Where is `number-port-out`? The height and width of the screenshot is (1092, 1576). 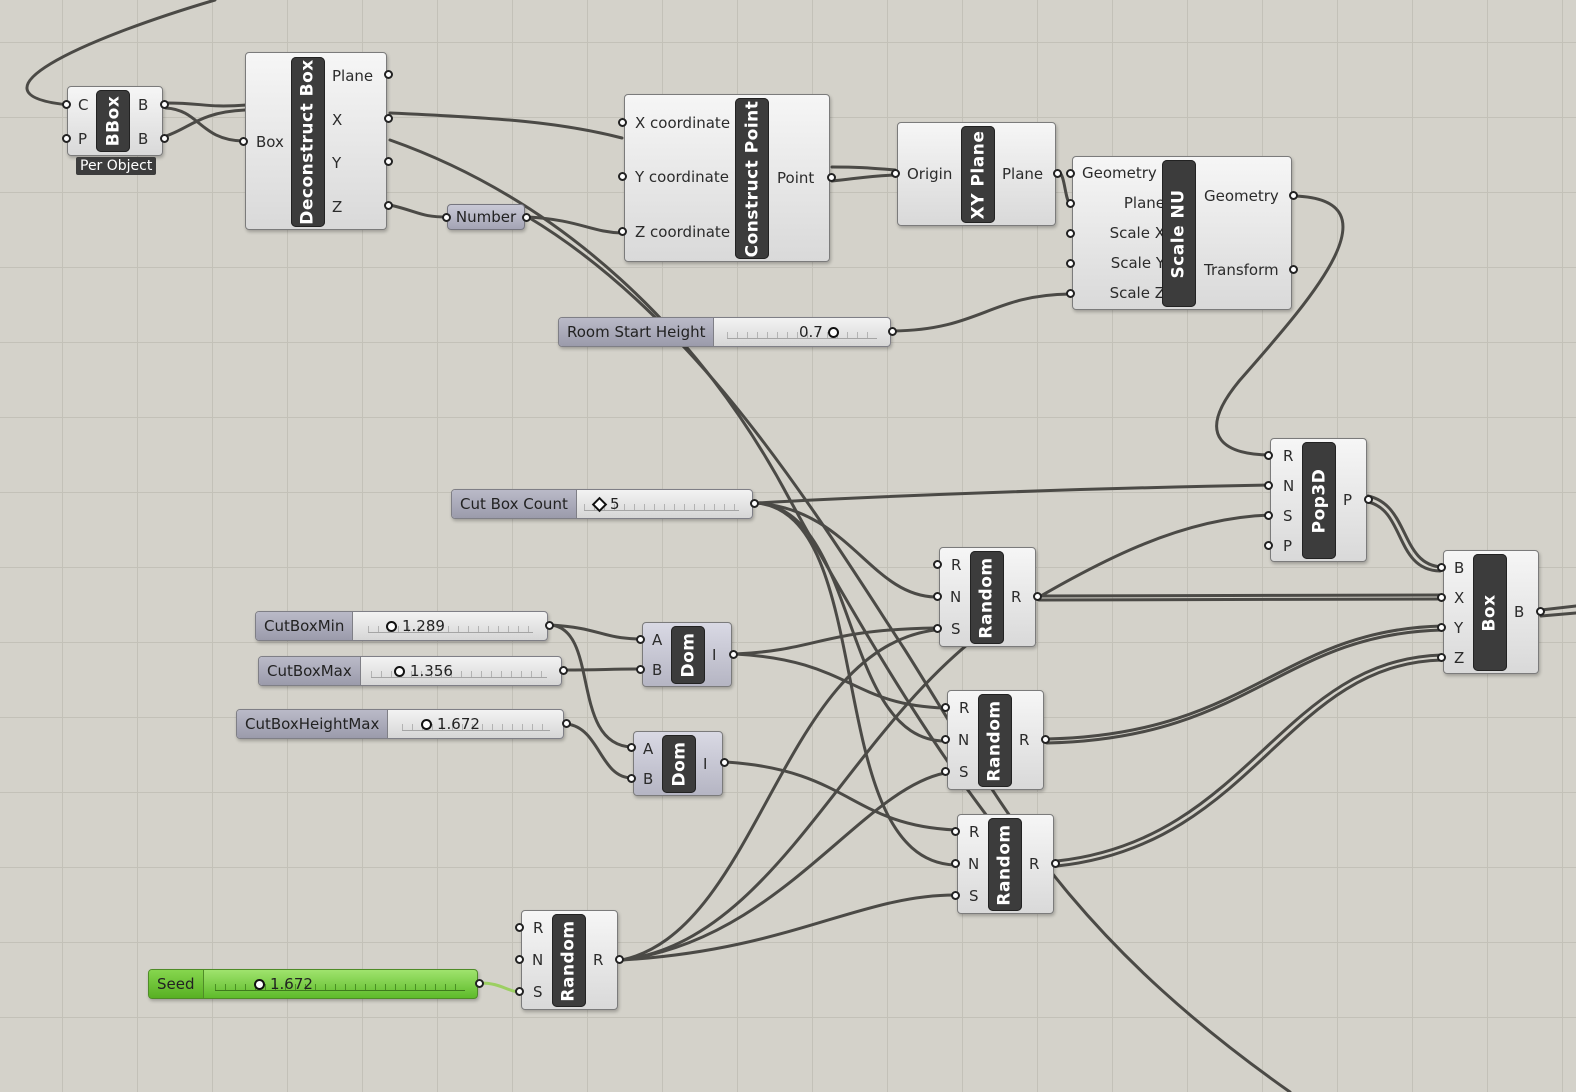
number-port-out is located at coordinates (526, 217).